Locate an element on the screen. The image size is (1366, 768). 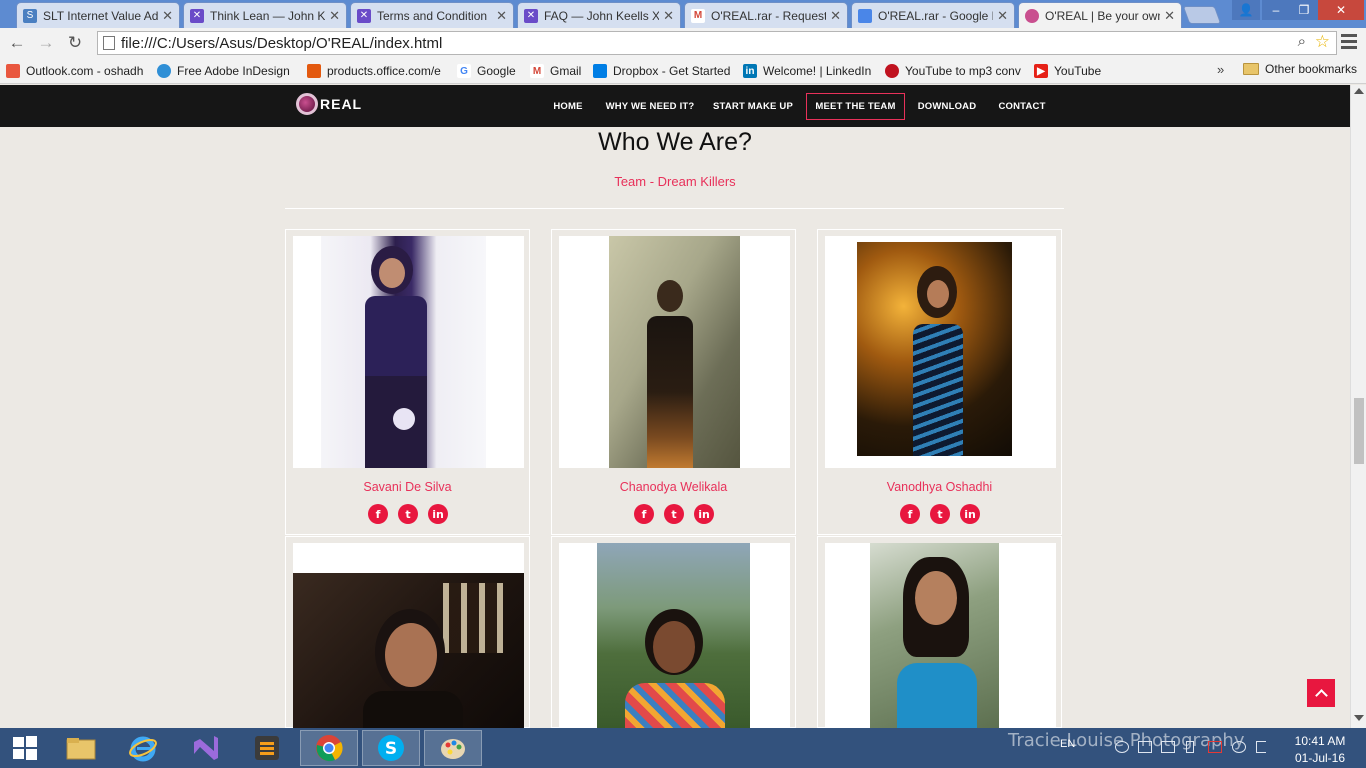
bookmark-gmail: M Gmail is located at coordinates (557, 71).